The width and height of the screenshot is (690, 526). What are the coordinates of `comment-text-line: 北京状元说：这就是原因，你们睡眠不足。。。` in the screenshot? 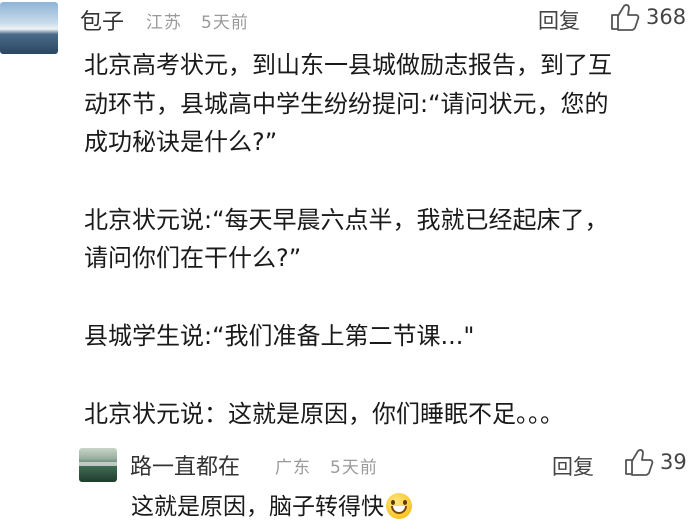 It's located at (324, 414).